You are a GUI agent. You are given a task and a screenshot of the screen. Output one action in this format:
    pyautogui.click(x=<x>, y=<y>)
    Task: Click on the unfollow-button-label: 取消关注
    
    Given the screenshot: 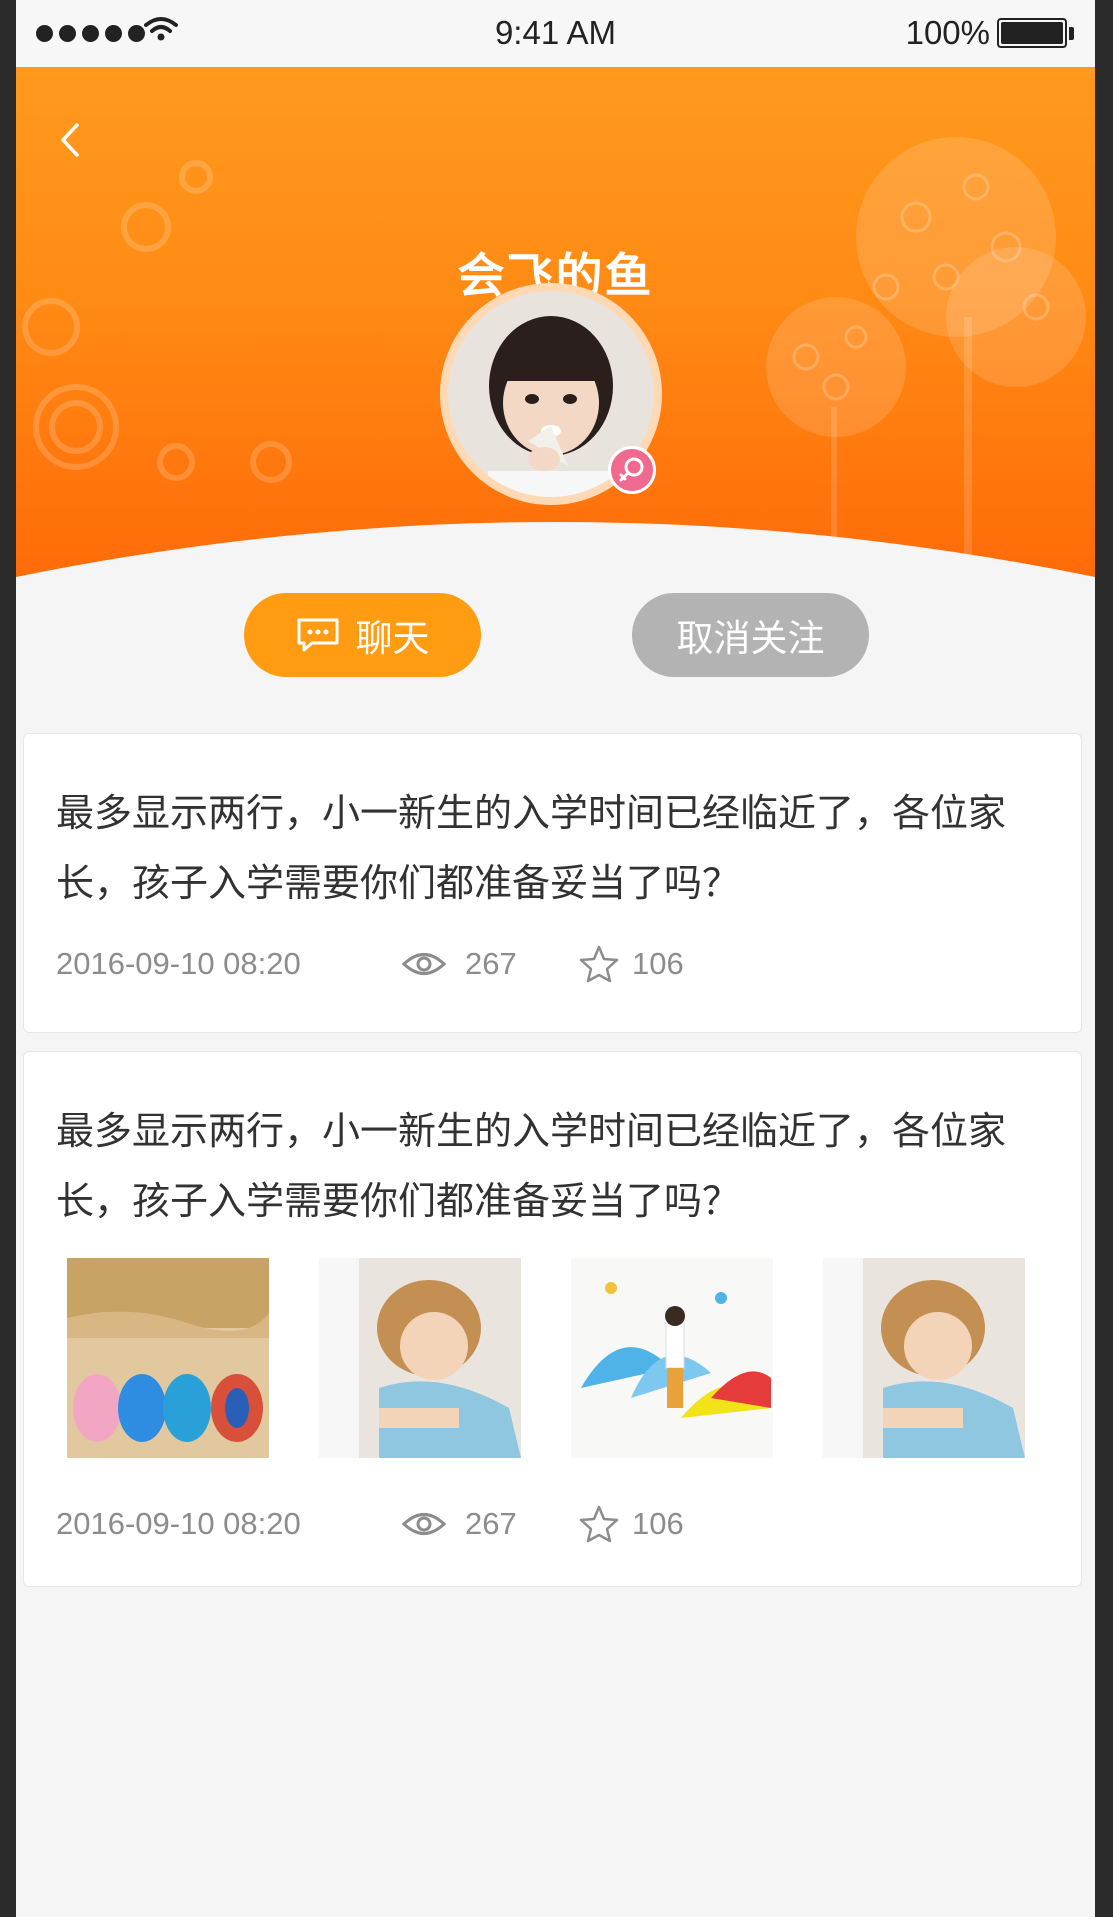 What is the action you would take?
    pyautogui.click(x=750, y=638)
    